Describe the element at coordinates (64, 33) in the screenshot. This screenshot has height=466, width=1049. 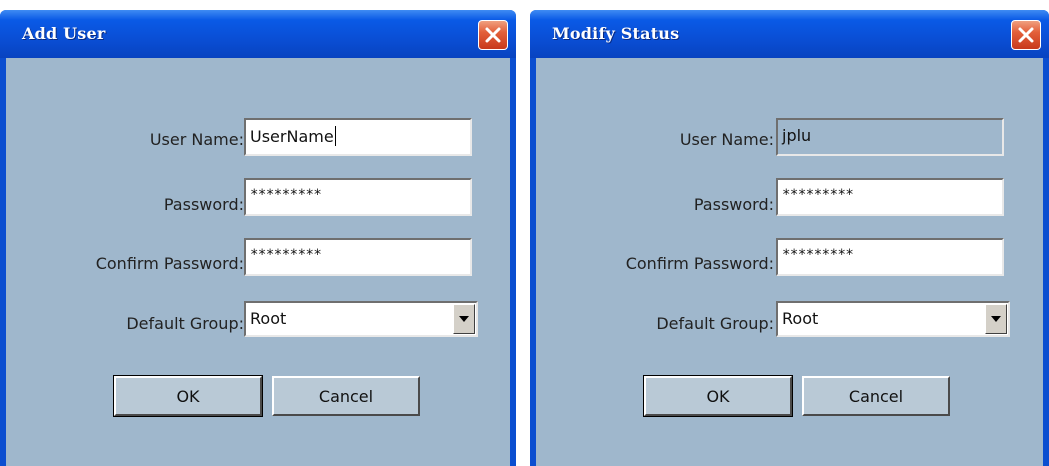
I see `dialog-title: Add User` at that location.